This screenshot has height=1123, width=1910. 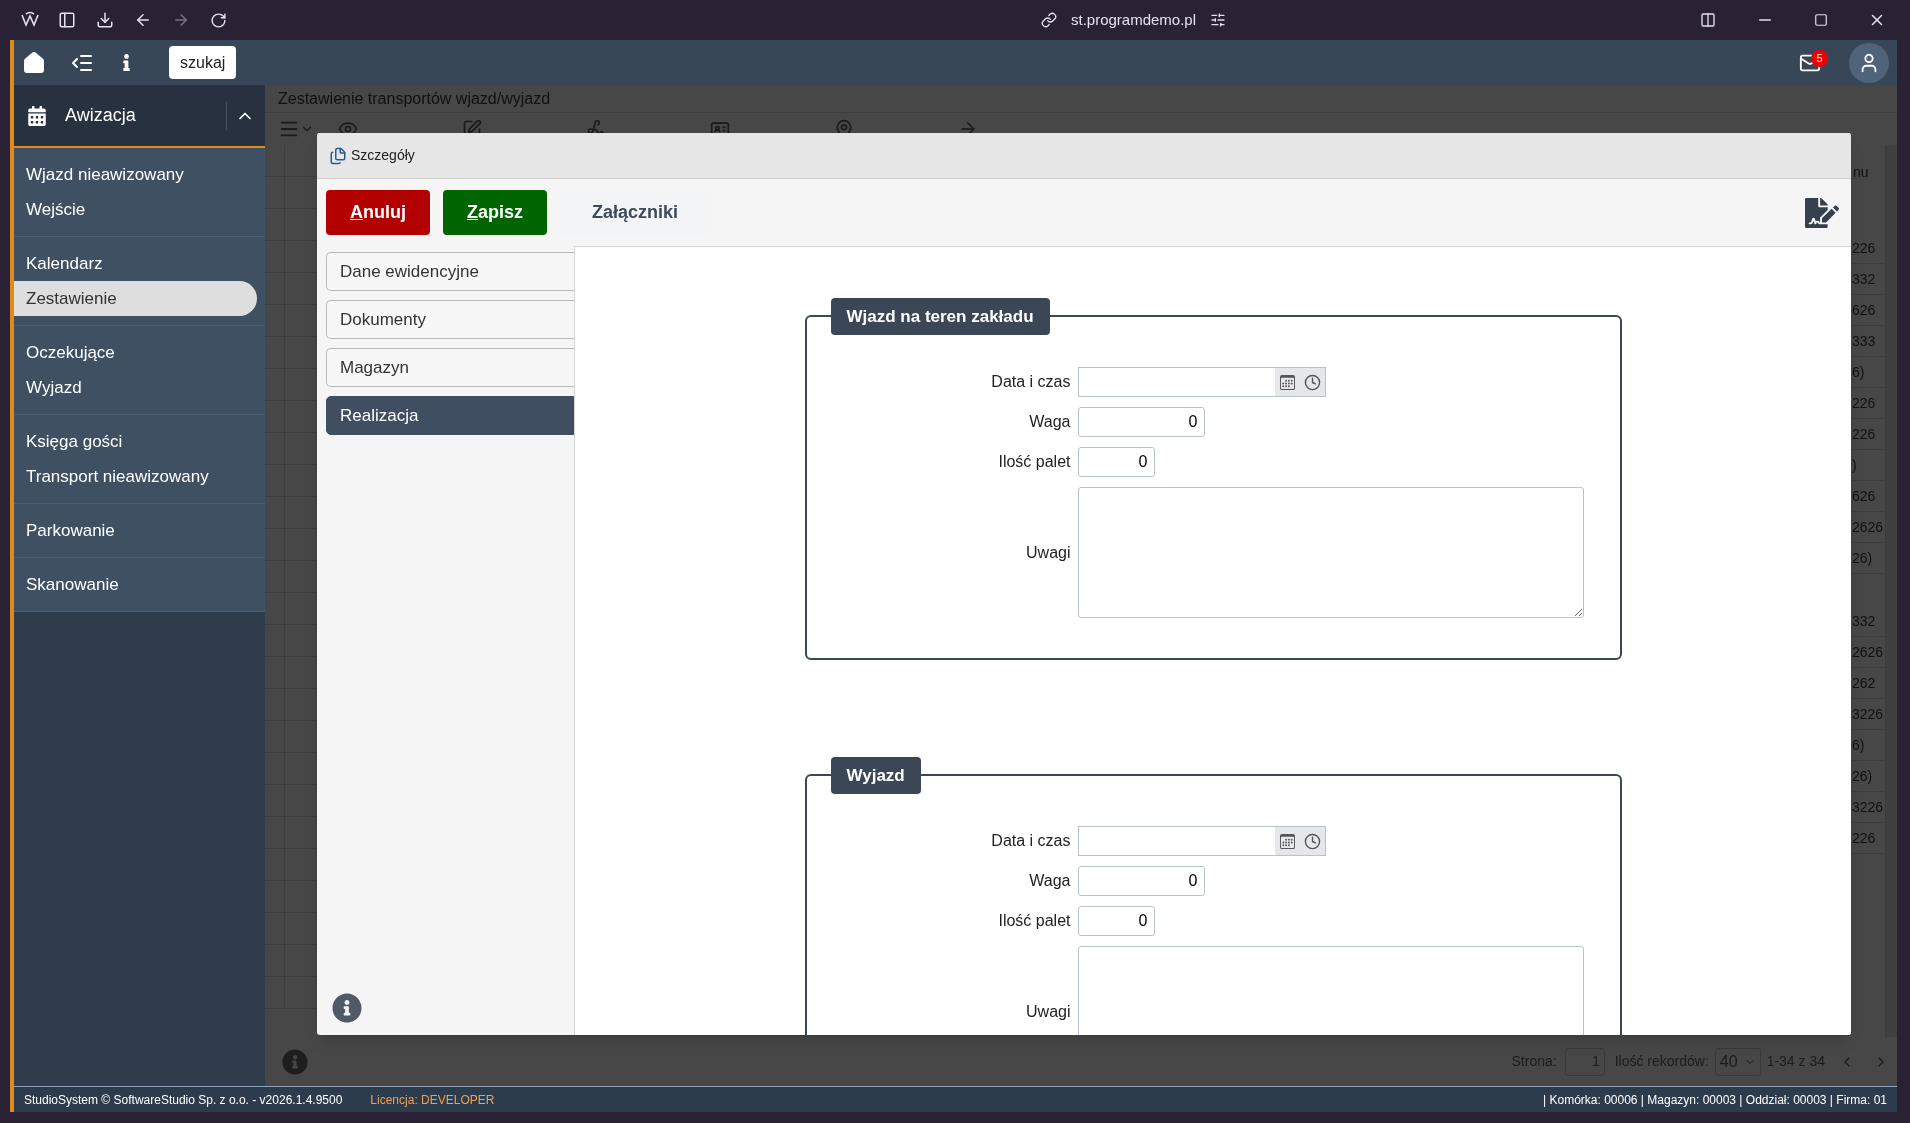 I want to click on back-icon, so click(x=143, y=20).